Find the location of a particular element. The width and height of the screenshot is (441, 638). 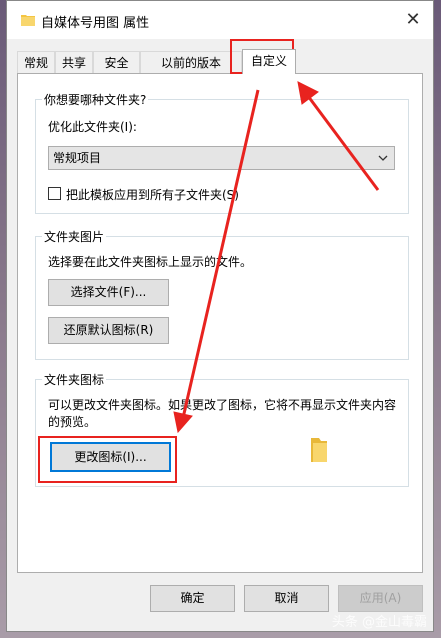

chevron-down-icon is located at coordinates (383, 158).